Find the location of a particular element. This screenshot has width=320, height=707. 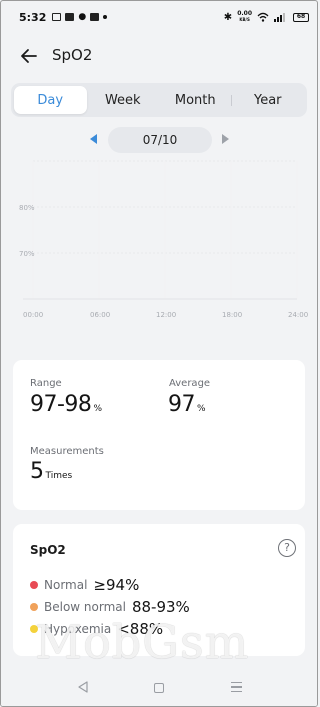

period-tabs: Day Week Month Year is located at coordinates (159, 100).